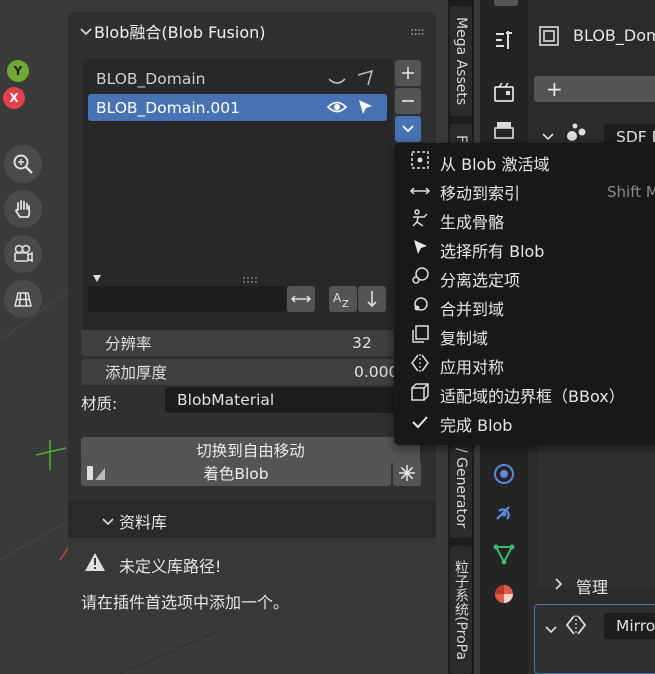 The image size is (655, 674). I want to click on tool-tab-icon, so click(506, 3).